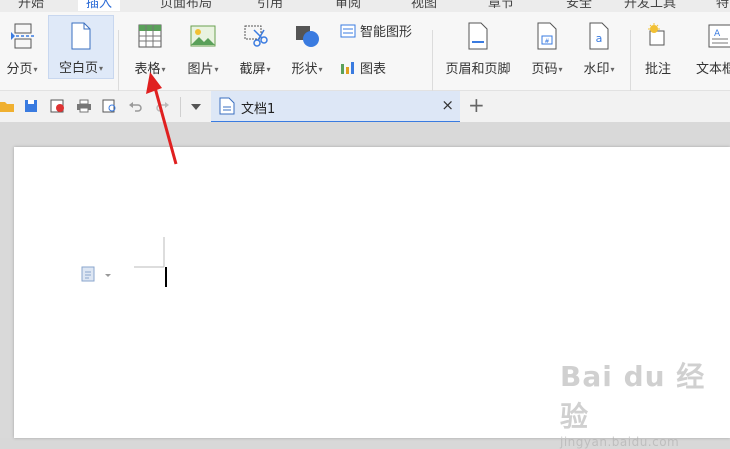  What do you see at coordinates (84, 106) in the screenshot?
I see `print-icon` at bounding box center [84, 106].